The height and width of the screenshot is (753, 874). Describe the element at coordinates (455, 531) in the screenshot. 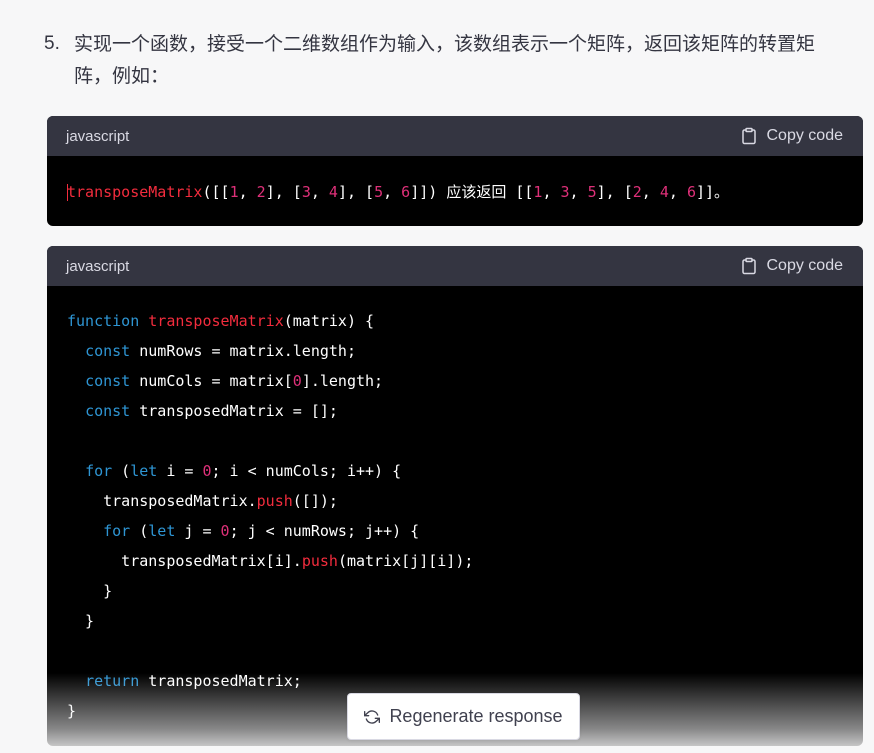

I see `code-line: for (let j = 0; j < numRows; j++) {` at that location.